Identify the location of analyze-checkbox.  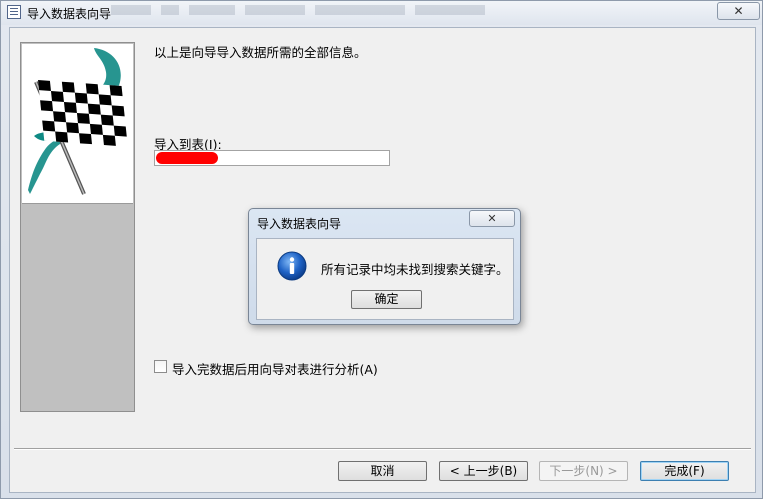
(160, 366).